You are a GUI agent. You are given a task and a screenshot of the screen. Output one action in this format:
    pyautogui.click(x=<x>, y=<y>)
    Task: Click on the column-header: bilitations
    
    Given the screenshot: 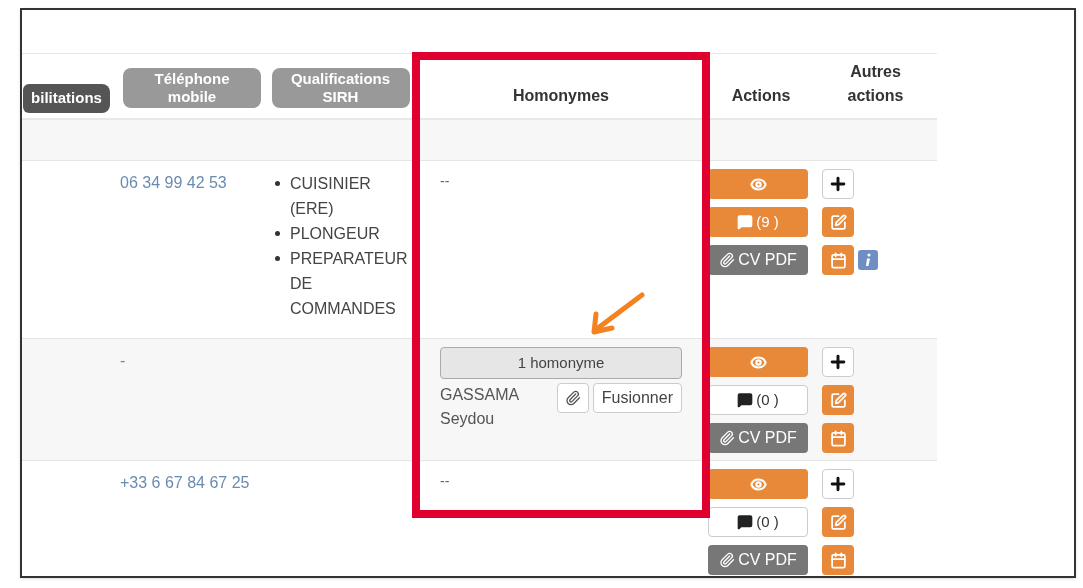 What is the action you would take?
    pyautogui.click(x=66, y=98)
    